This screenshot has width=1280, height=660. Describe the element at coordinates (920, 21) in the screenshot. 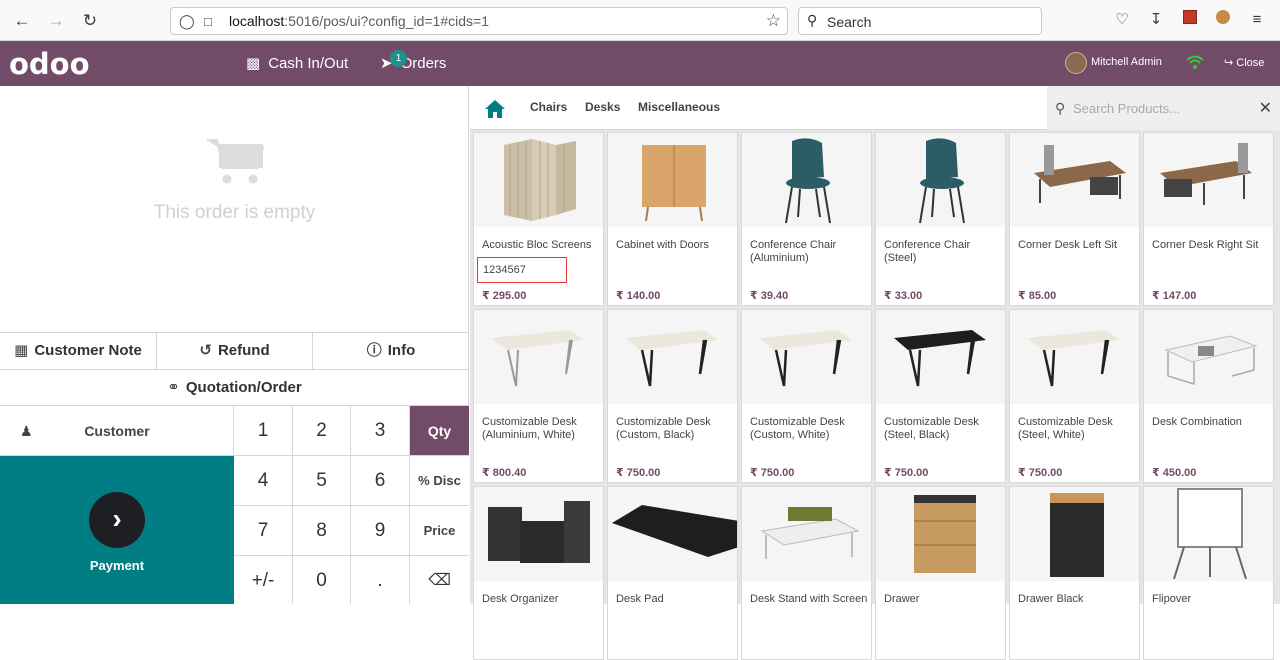

I see `browser-search: ⚲ Search` at that location.